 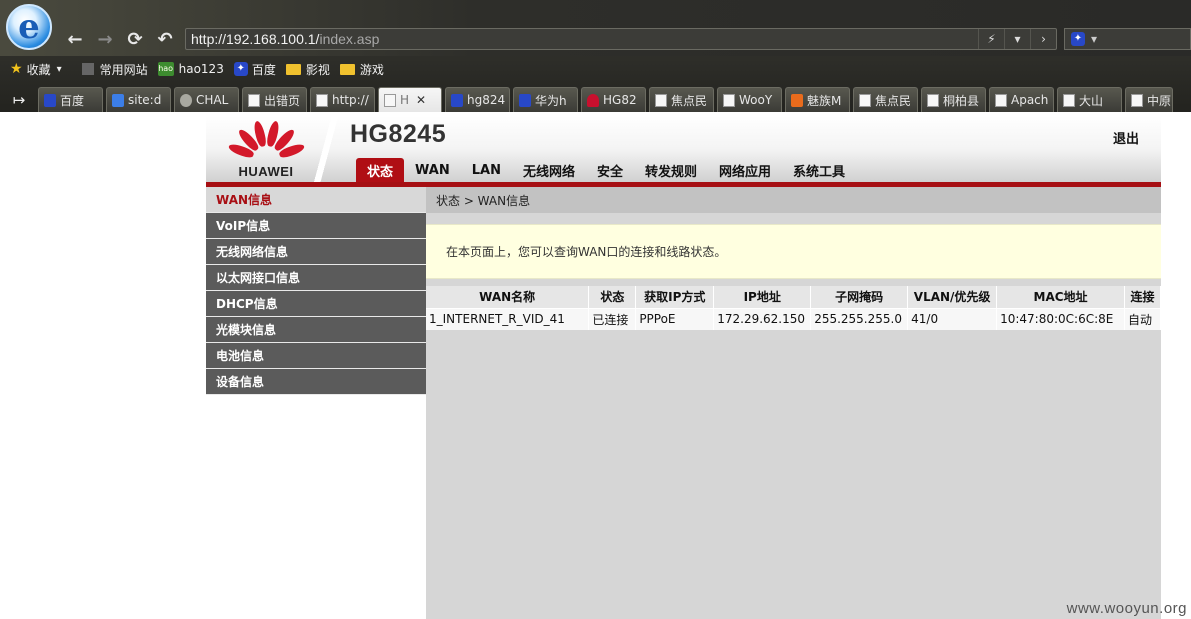 I want to click on forward-icon: →, so click(x=105, y=39).